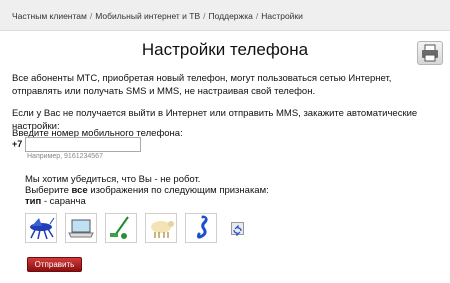 Image resolution: width=450 pixels, height=283 pixels. I want to click on captcha-image-seahorse, so click(201, 228).